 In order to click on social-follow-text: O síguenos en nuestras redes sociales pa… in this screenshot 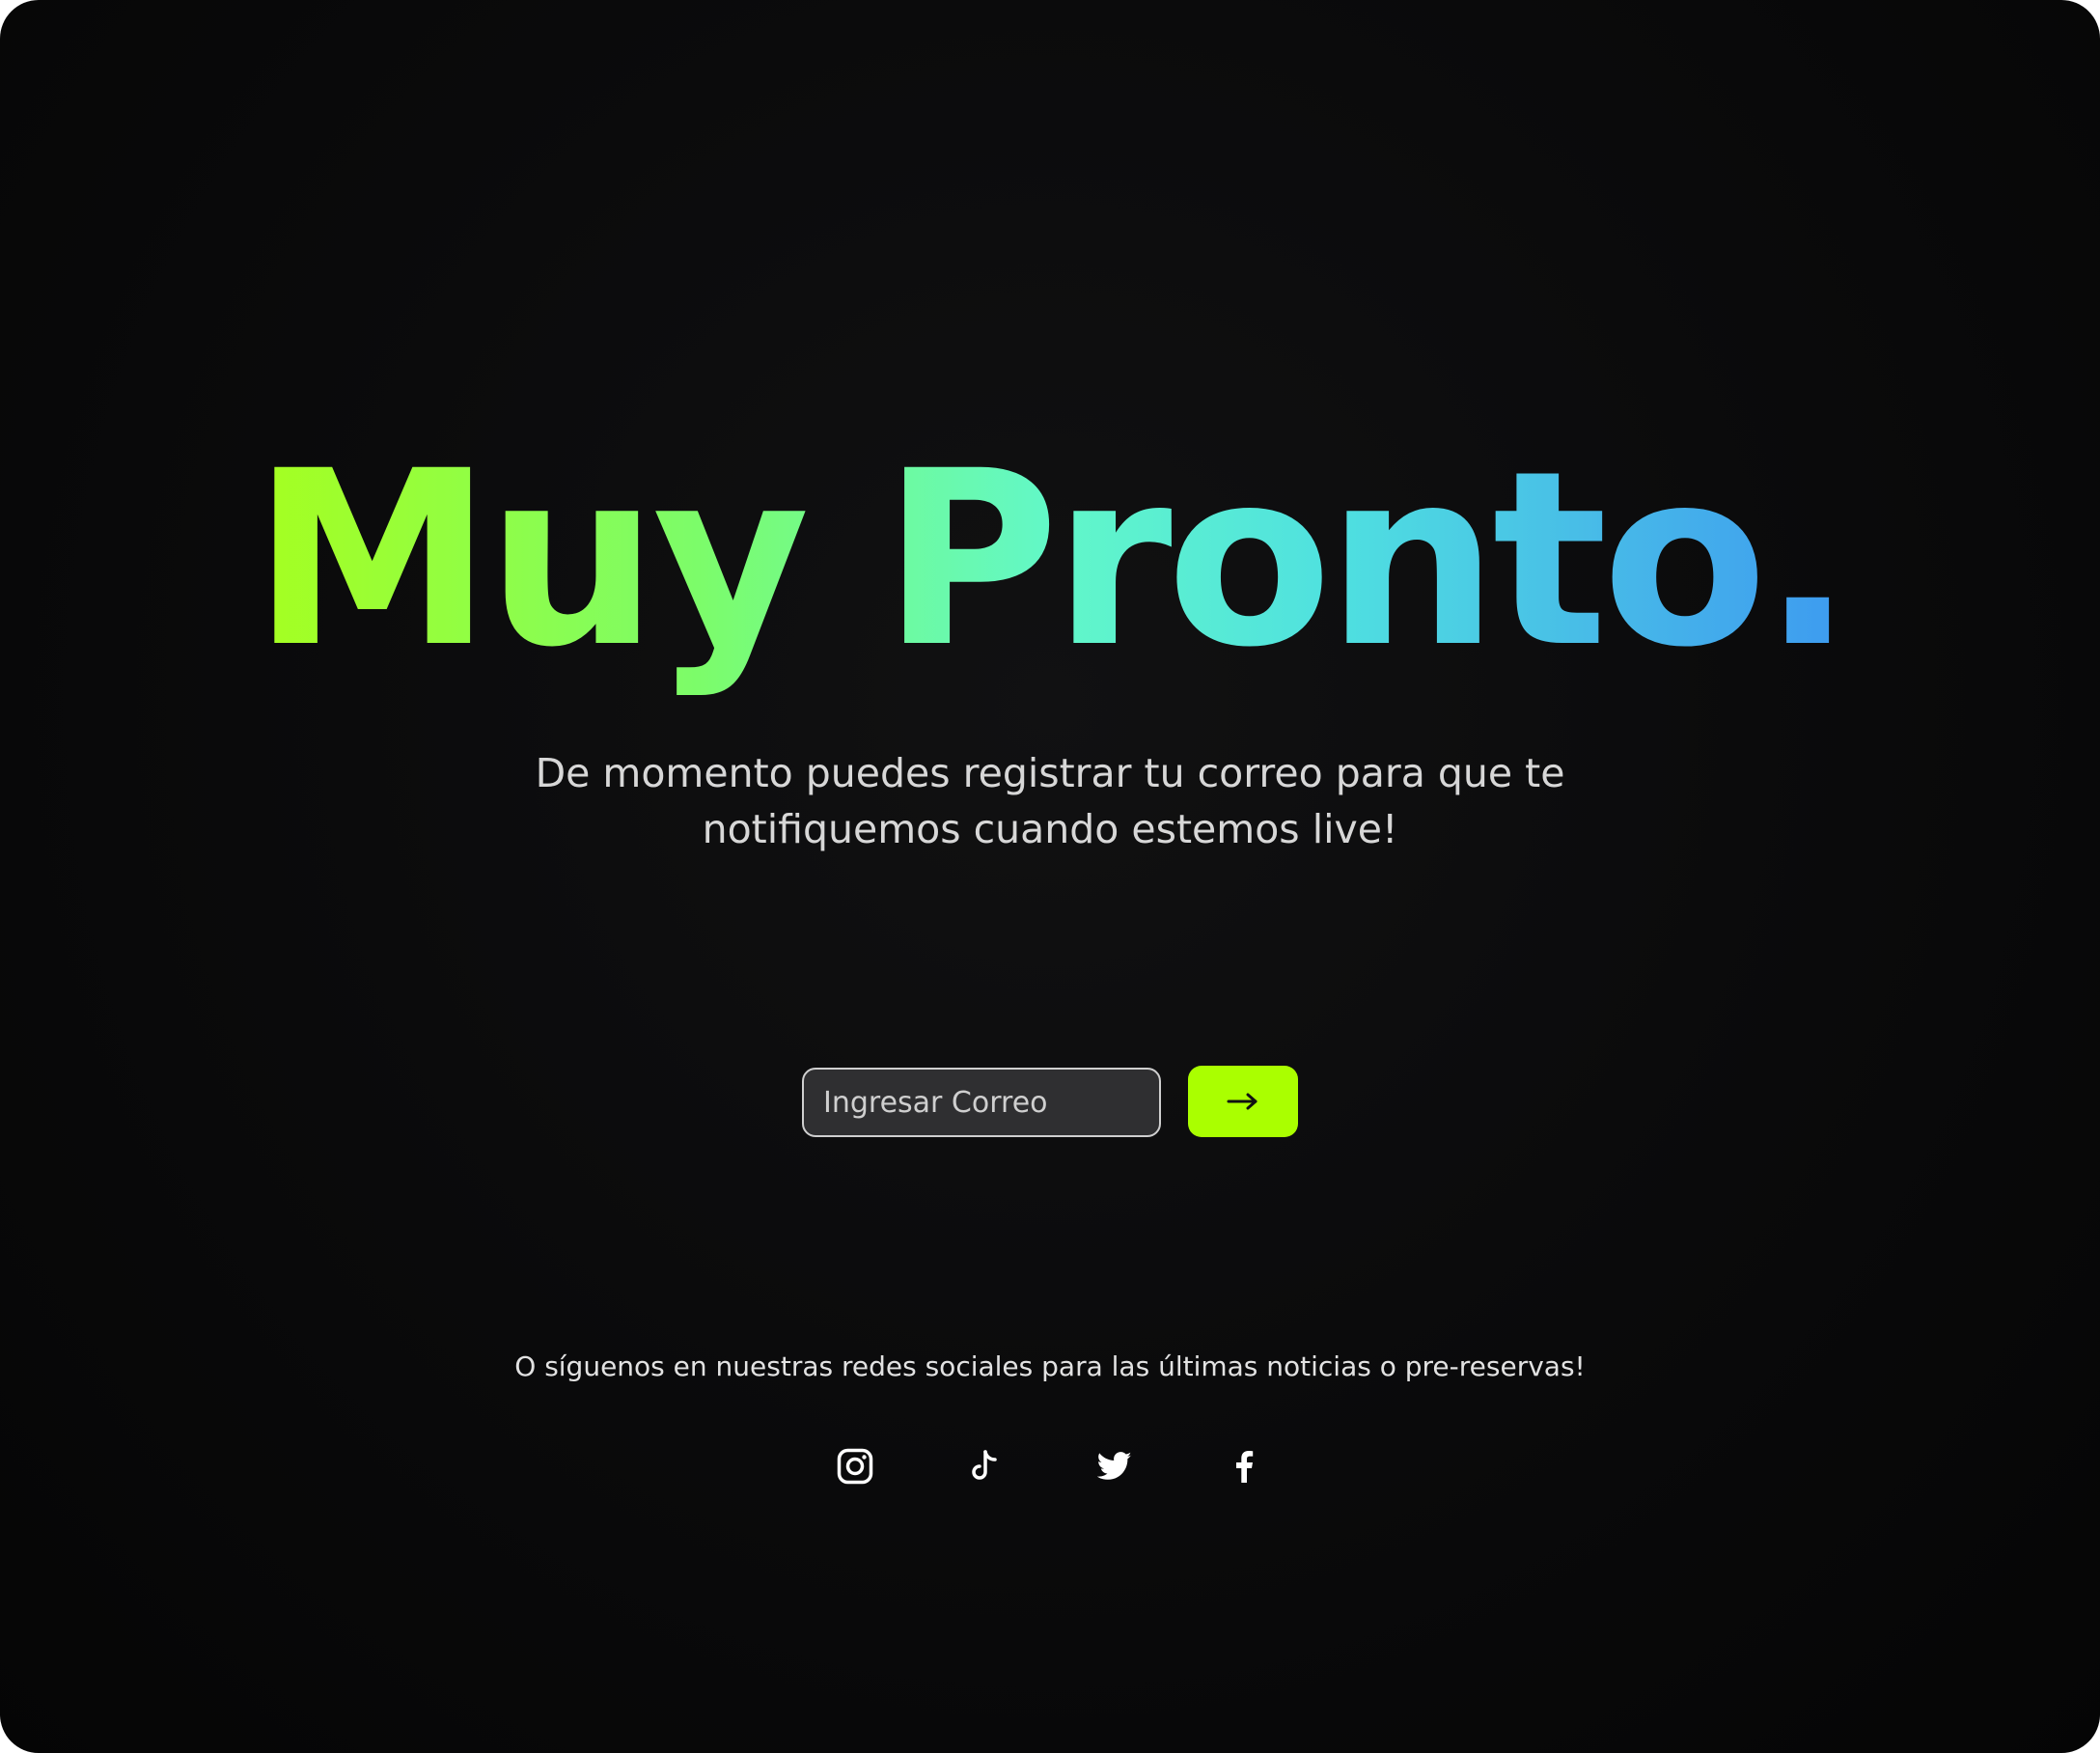, I will do `click(1050, 1366)`.